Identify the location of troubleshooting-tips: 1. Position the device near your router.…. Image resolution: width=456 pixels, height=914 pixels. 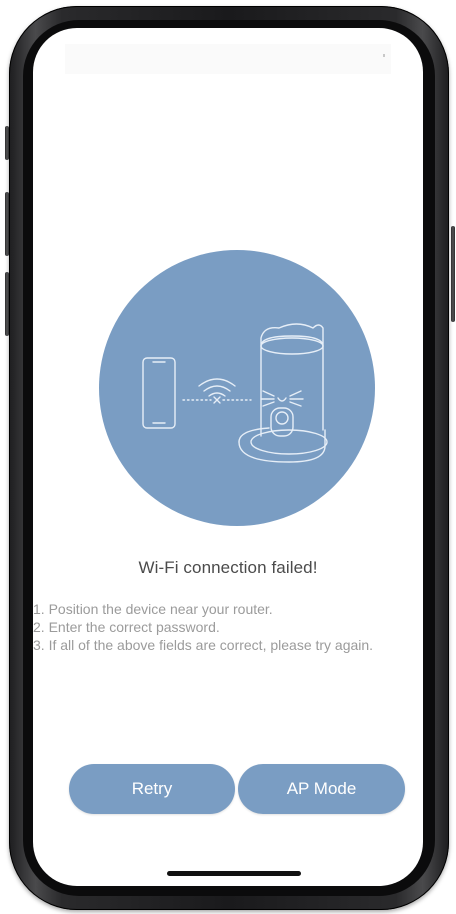
(208, 627).